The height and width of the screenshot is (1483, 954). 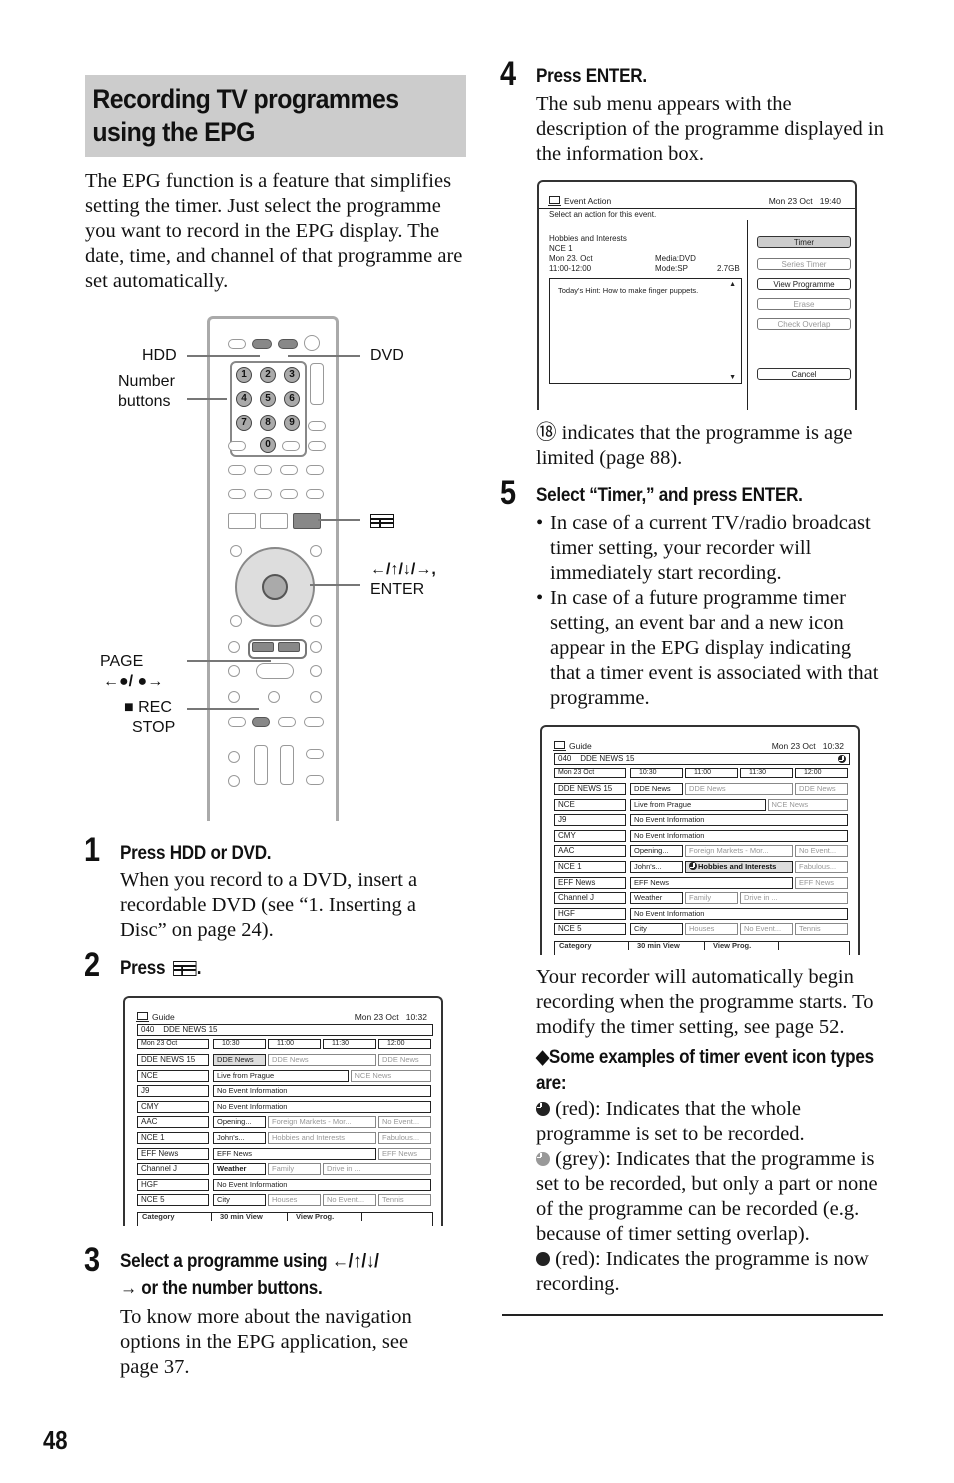 I want to click on programme-title: Tennis, so click(x=393, y=1200).